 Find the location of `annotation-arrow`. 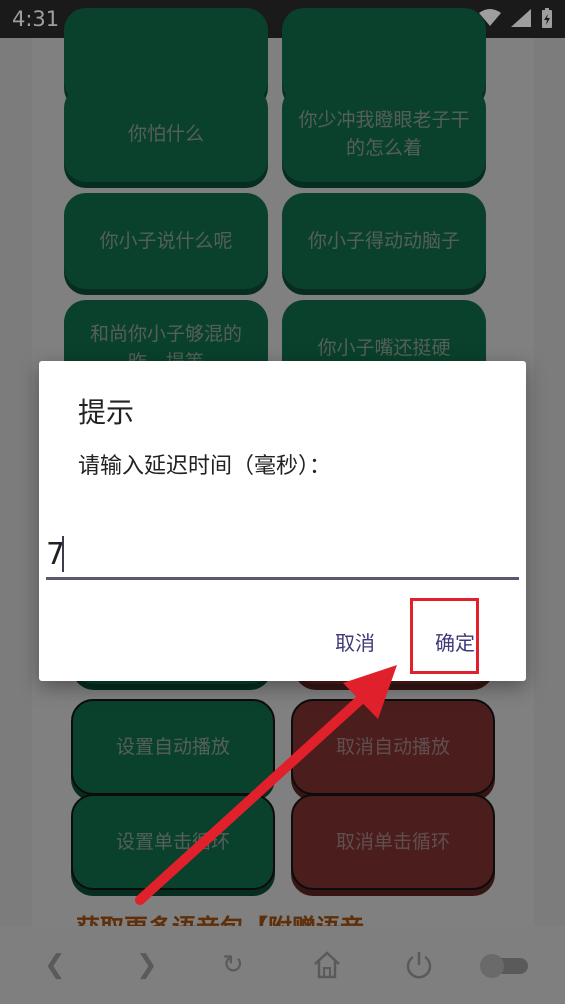

annotation-arrow is located at coordinates (266, 785).